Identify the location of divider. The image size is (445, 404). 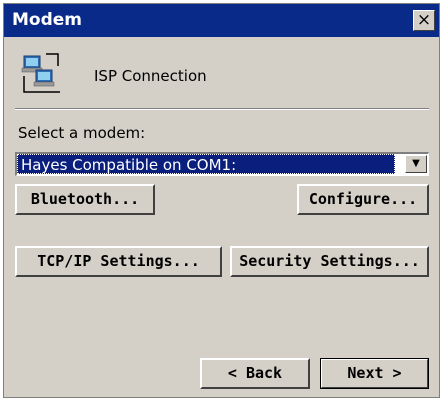
(222, 109).